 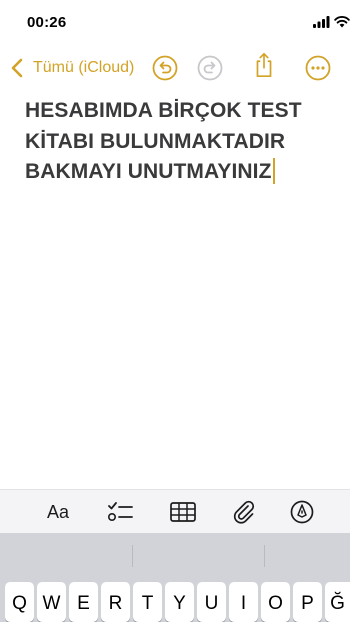 What do you see at coordinates (179, 602) in the screenshot?
I see `key-y: Y` at bounding box center [179, 602].